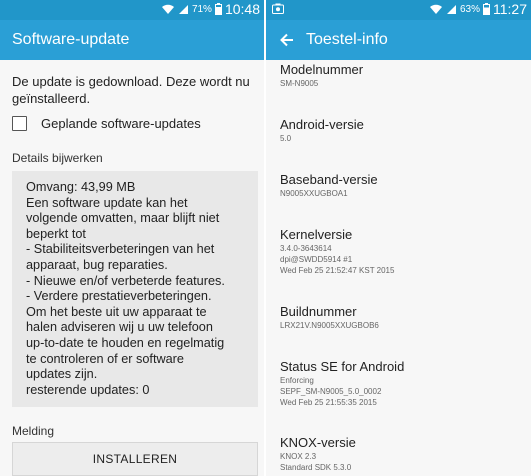 The width and height of the screenshot is (531, 476). I want to click on notification-section-title: Melding, so click(33, 431).